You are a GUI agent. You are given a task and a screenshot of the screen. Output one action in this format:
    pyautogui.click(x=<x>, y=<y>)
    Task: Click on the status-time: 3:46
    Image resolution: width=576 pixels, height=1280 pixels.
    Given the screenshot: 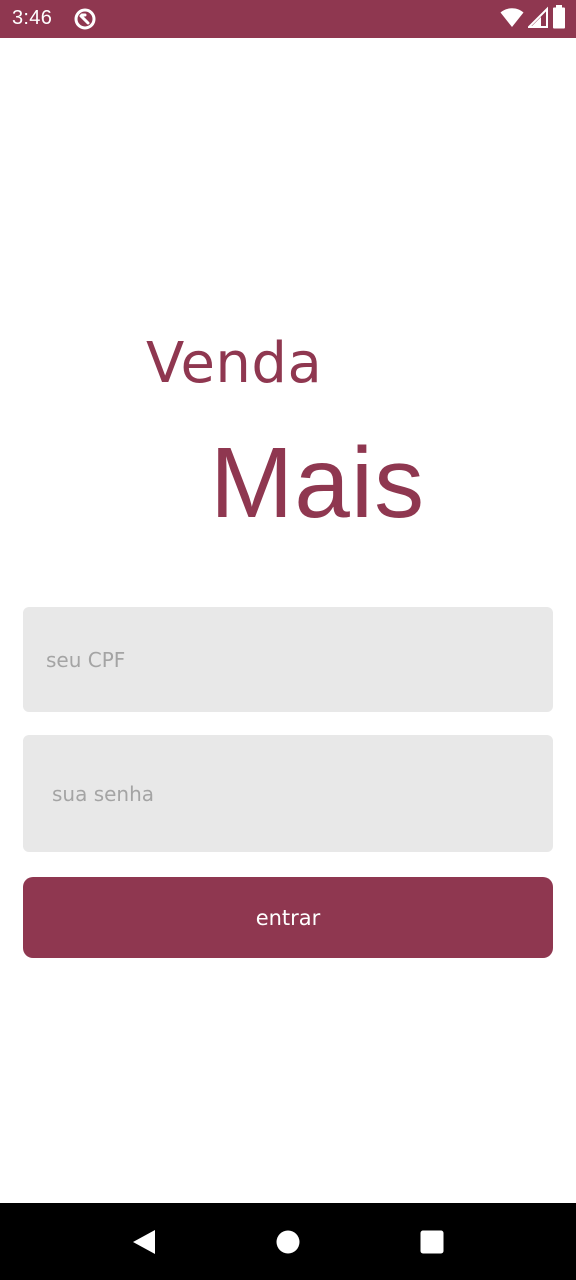 What is the action you would take?
    pyautogui.click(x=32, y=18)
    